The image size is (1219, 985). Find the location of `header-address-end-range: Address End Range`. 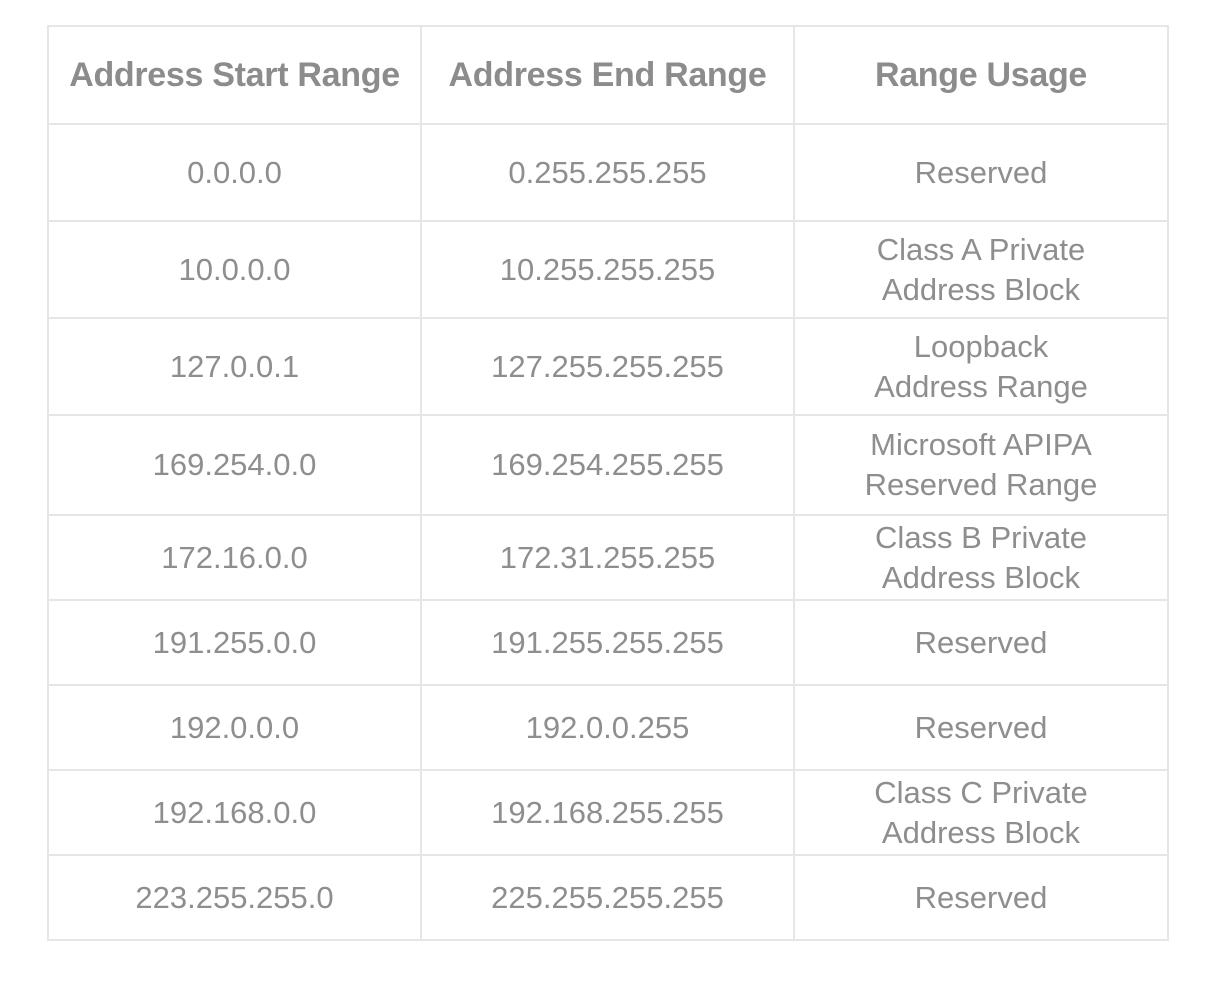

header-address-end-range: Address End Range is located at coordinates (607, 75).